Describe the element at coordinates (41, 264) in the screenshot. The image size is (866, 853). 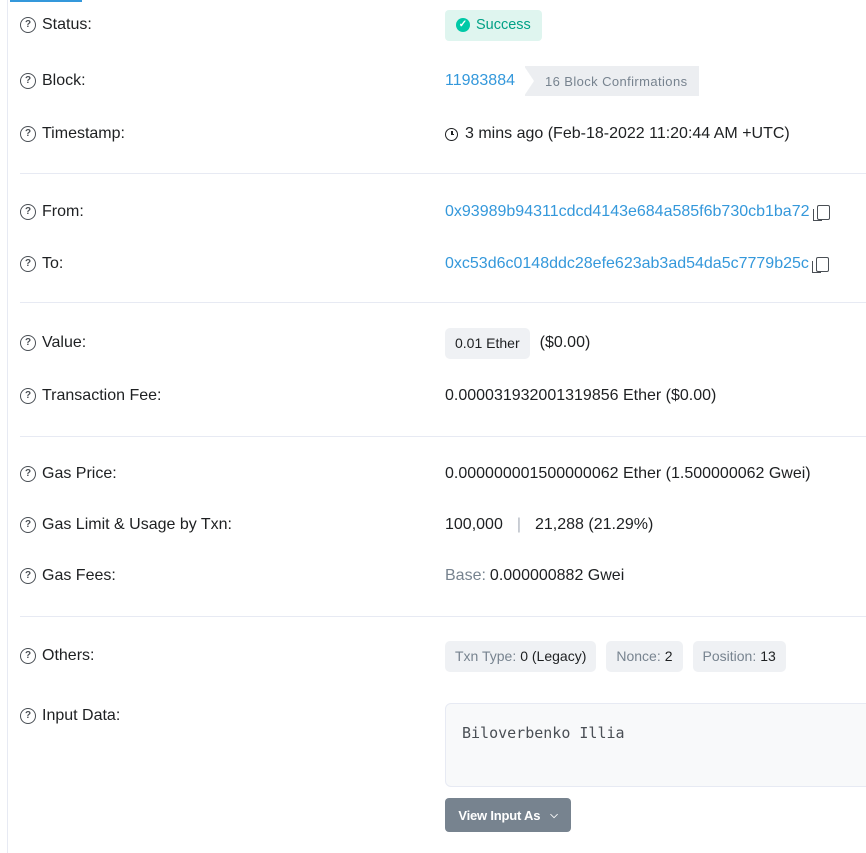
I see `to-label: ? To:` at that location.